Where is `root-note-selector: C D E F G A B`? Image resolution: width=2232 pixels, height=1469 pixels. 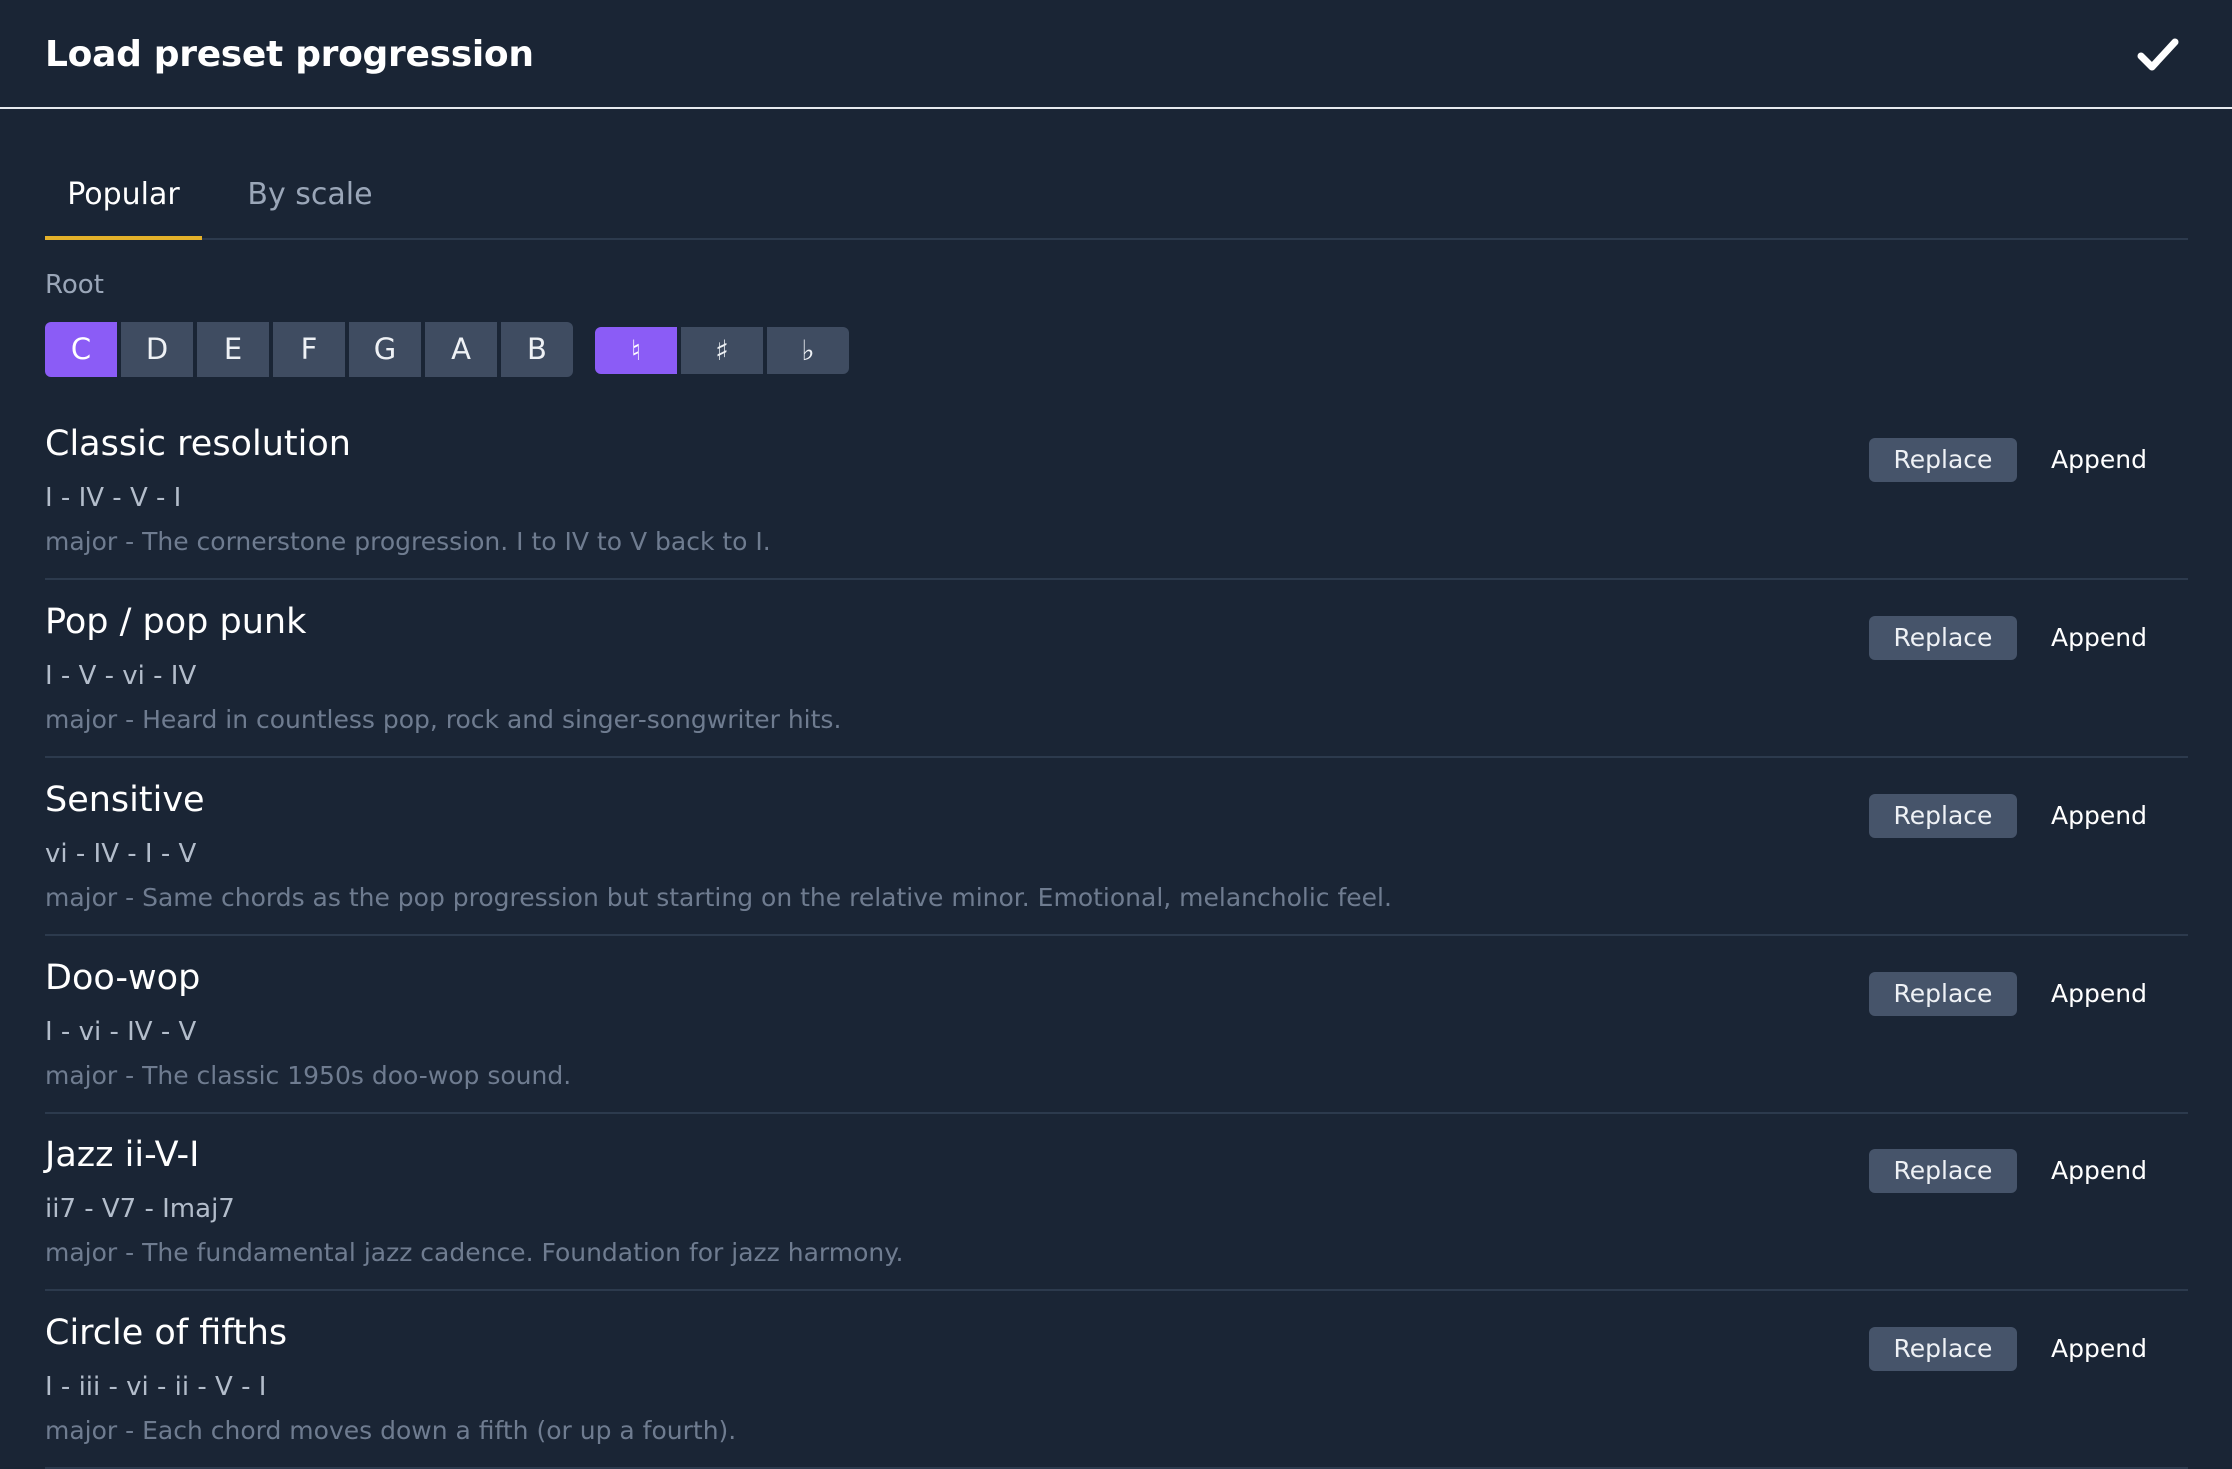
root-note-selector: C D E F G A B is located at coordinates (309, 349).